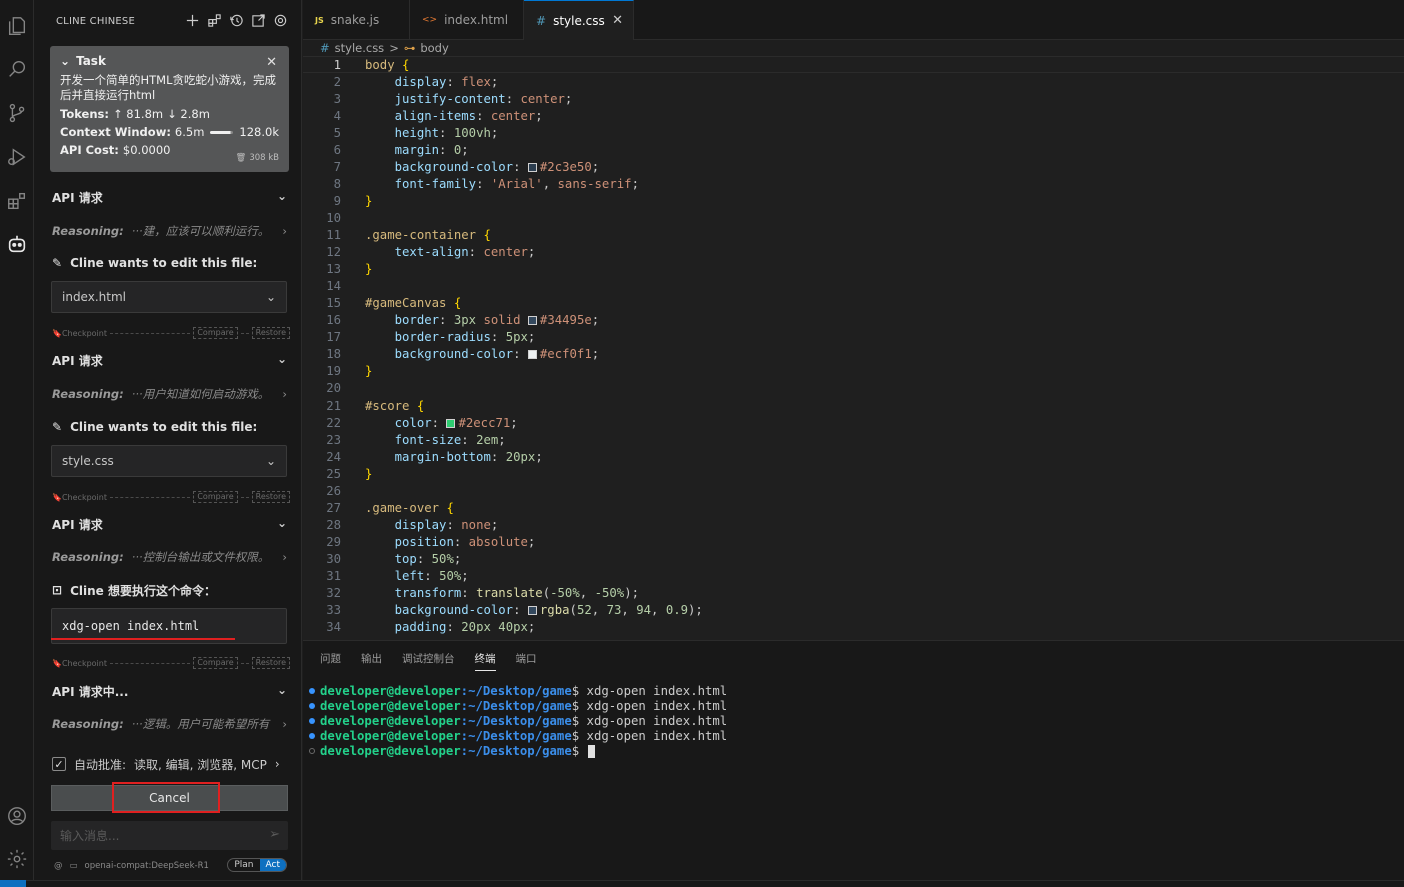 This screenshot has height=887, width=1404. I want to click on code-line: 16 border: 3px solid #34495e;, so click(853, 320).